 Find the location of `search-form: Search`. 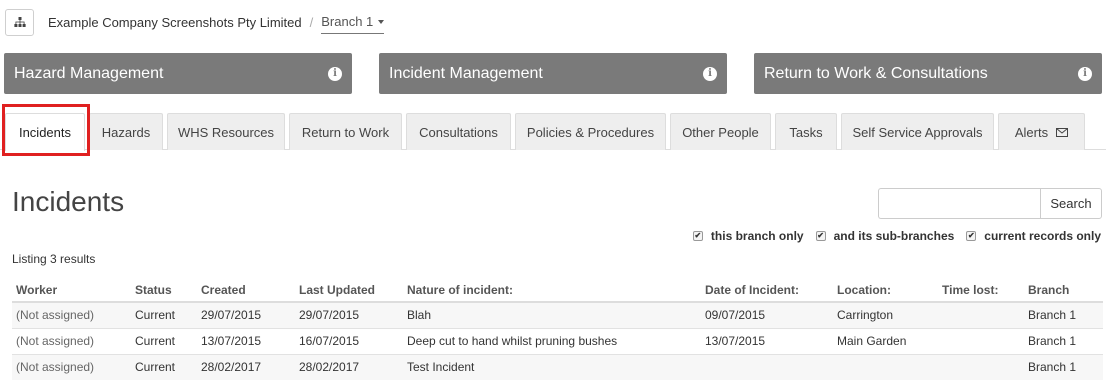

search-form: Search is located at coordinates (990, 203).